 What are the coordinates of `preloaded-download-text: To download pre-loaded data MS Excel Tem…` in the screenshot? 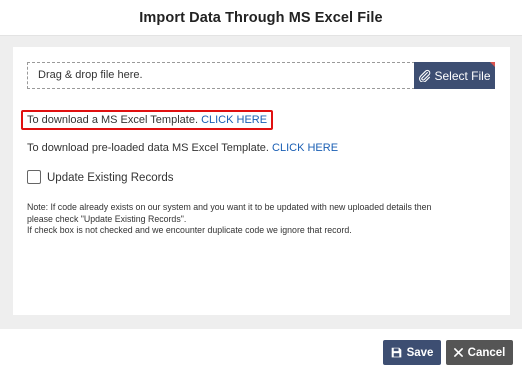 It's located at (148, 148).